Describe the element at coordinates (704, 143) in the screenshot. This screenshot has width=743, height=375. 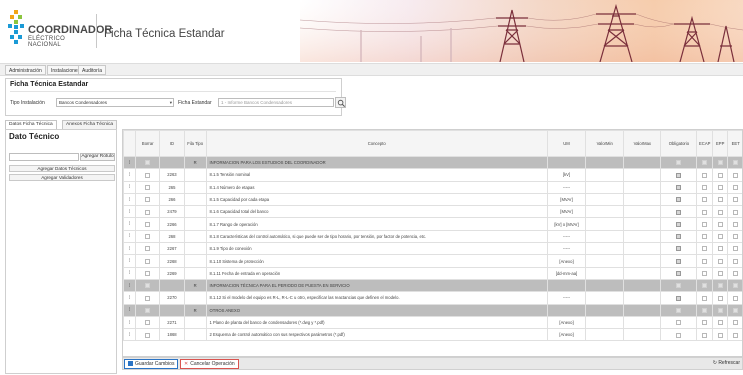
I see `column-header: ECAP` at that location.